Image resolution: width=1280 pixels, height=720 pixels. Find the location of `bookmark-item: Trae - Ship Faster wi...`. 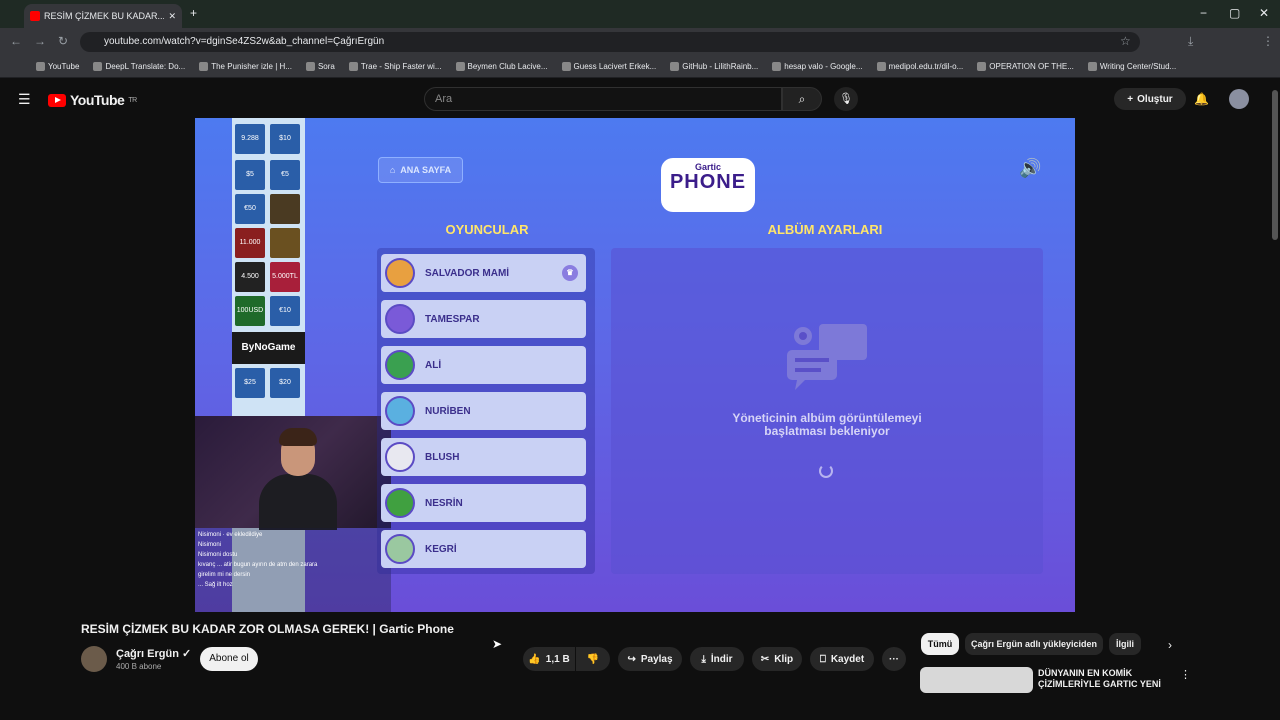

bookmark-item: Trae - Ship Faster wi... is located at coordinates (395, 66).